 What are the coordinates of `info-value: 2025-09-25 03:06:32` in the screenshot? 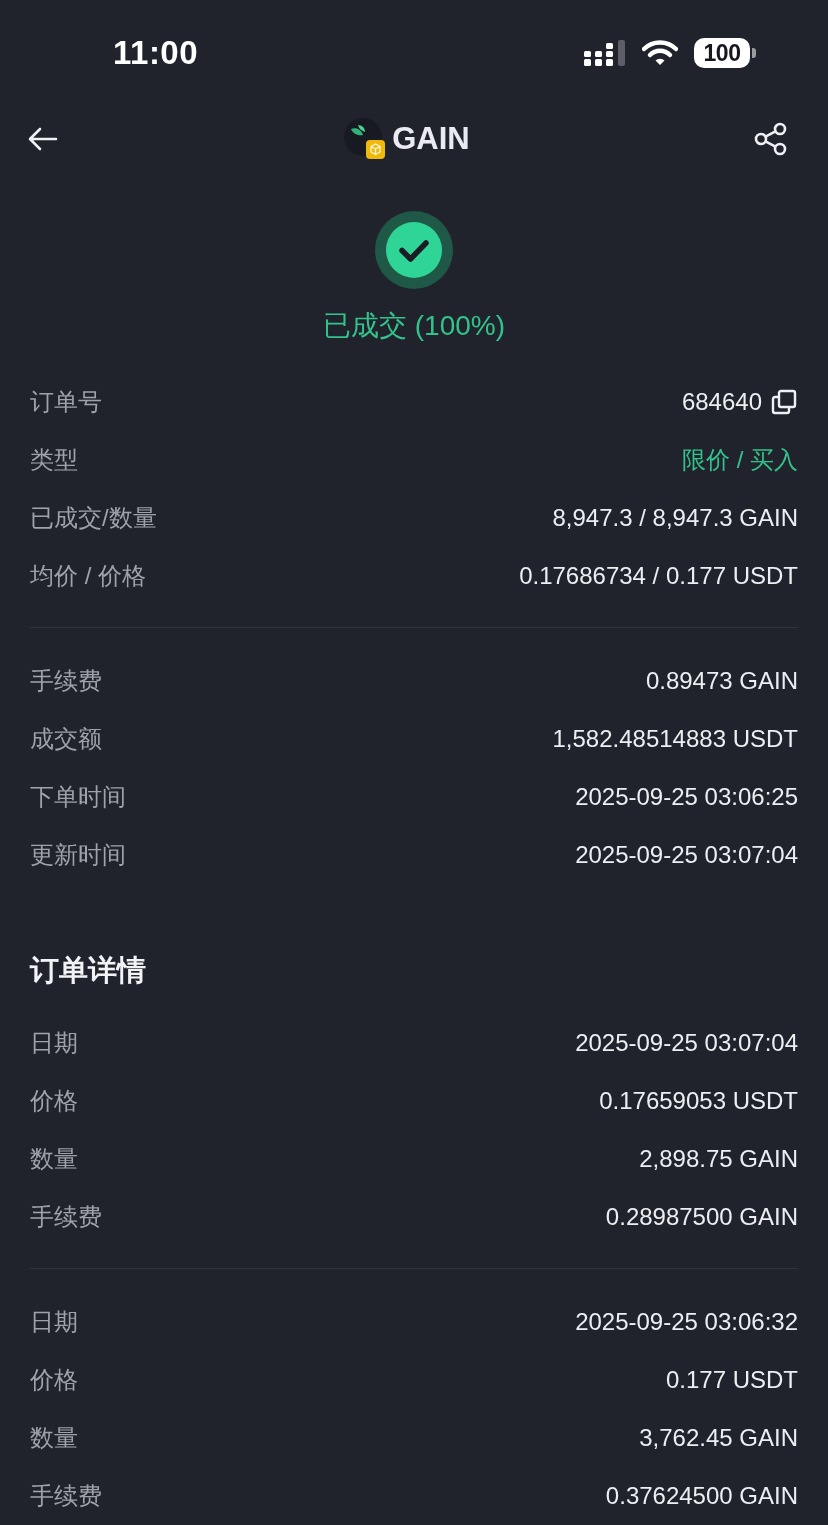 It's located at (686, 1322).